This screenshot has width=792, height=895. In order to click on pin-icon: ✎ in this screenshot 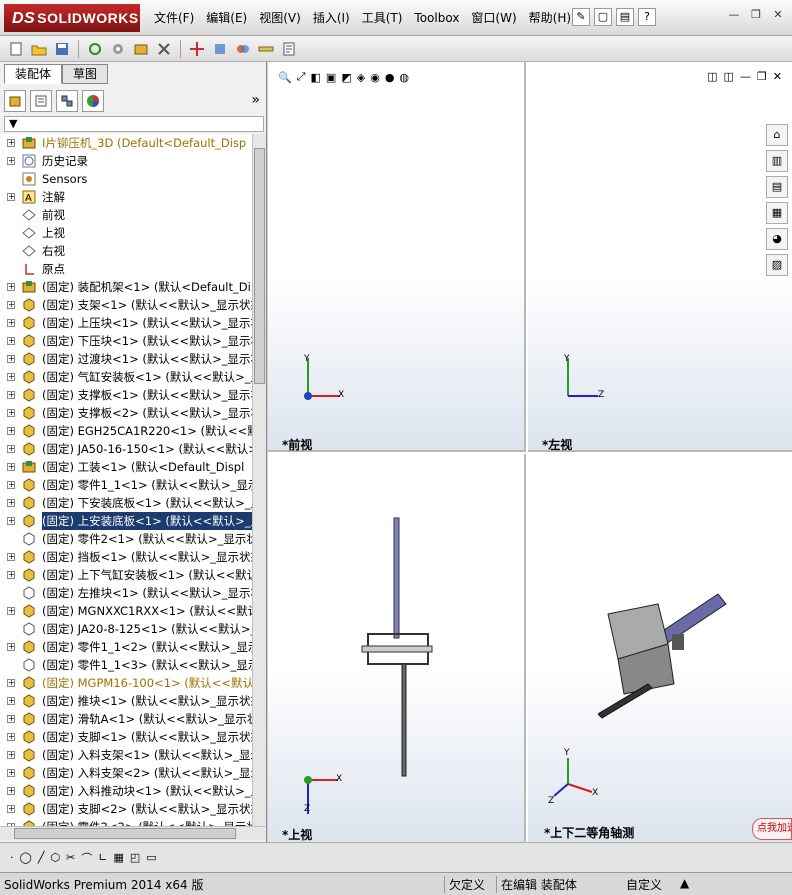, I will do `click(581, 17)`.